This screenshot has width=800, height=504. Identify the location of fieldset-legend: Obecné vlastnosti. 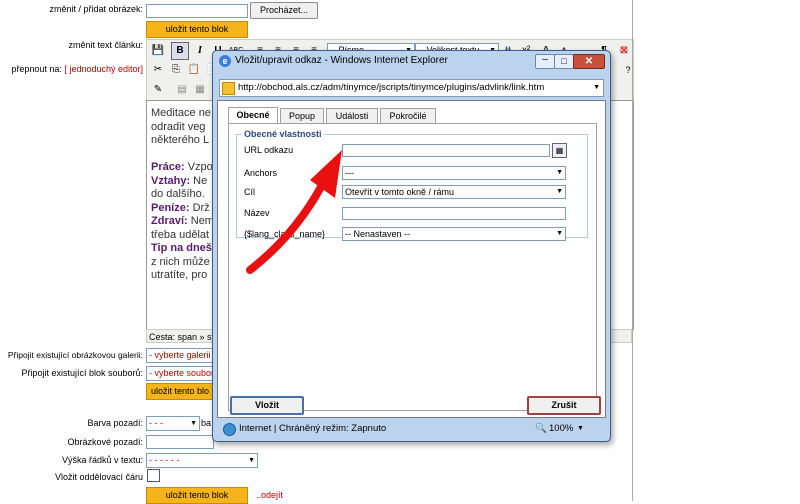
(283, 134).